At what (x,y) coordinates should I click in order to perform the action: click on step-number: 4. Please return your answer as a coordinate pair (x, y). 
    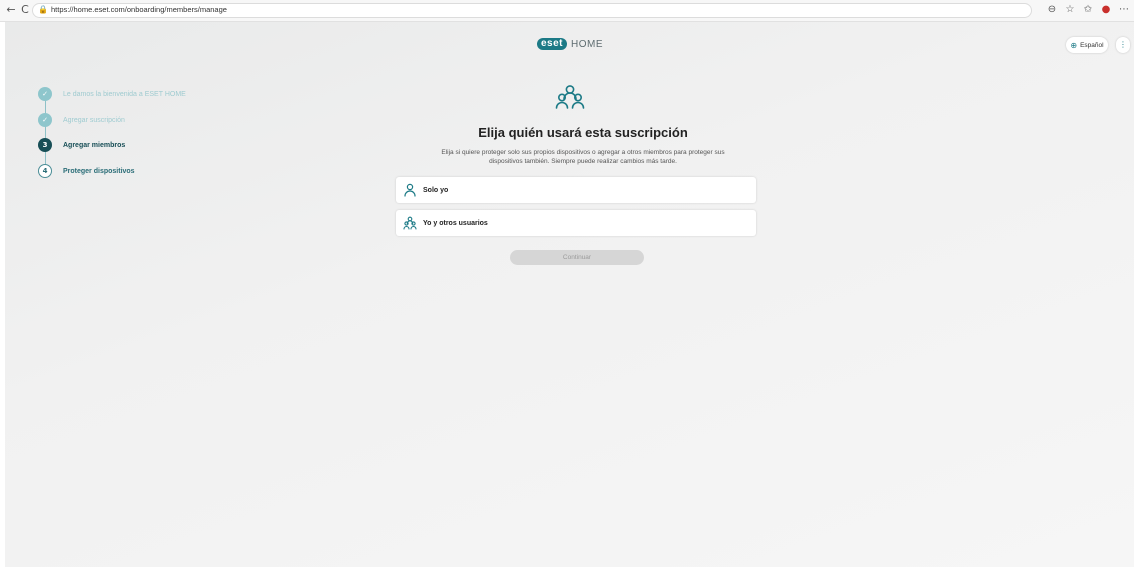
    Looking at the image, I should click on (45, 171).